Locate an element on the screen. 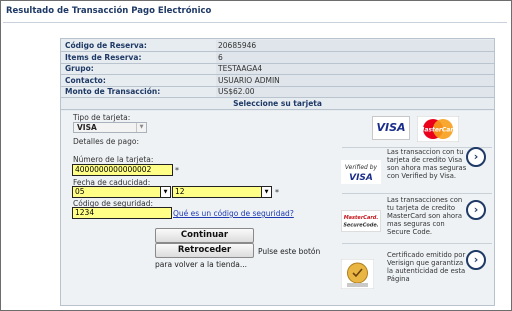 This screenshot has width=512, height=311. card-number-input: 4000000000000002 is located at coordinates (122, 170).